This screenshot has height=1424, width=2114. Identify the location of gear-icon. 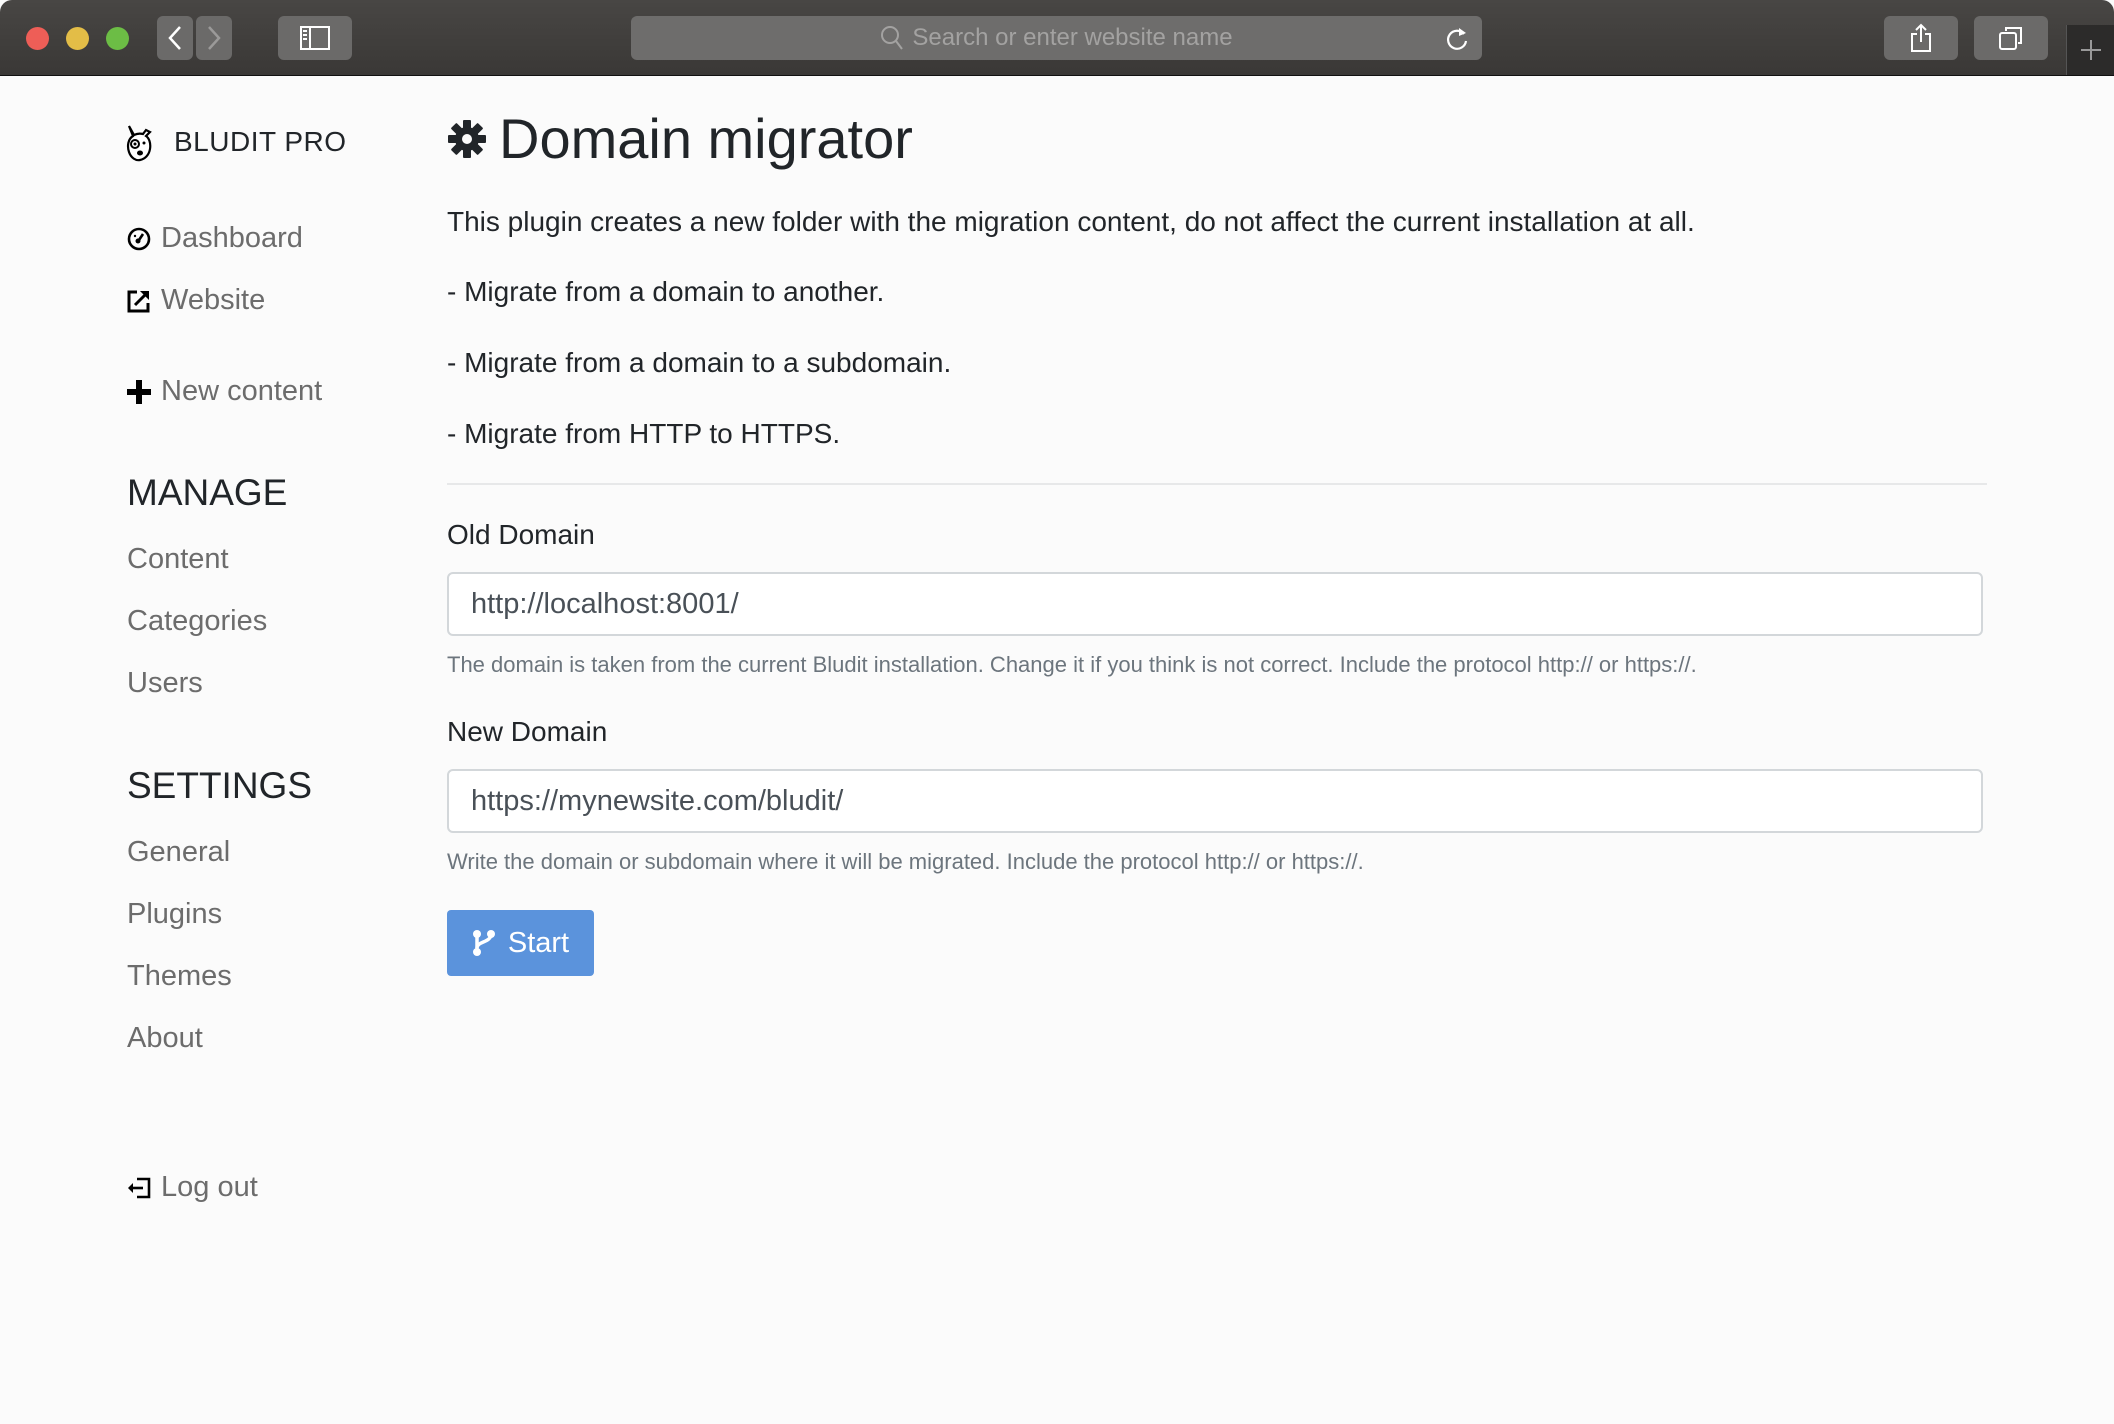
(467, 139).